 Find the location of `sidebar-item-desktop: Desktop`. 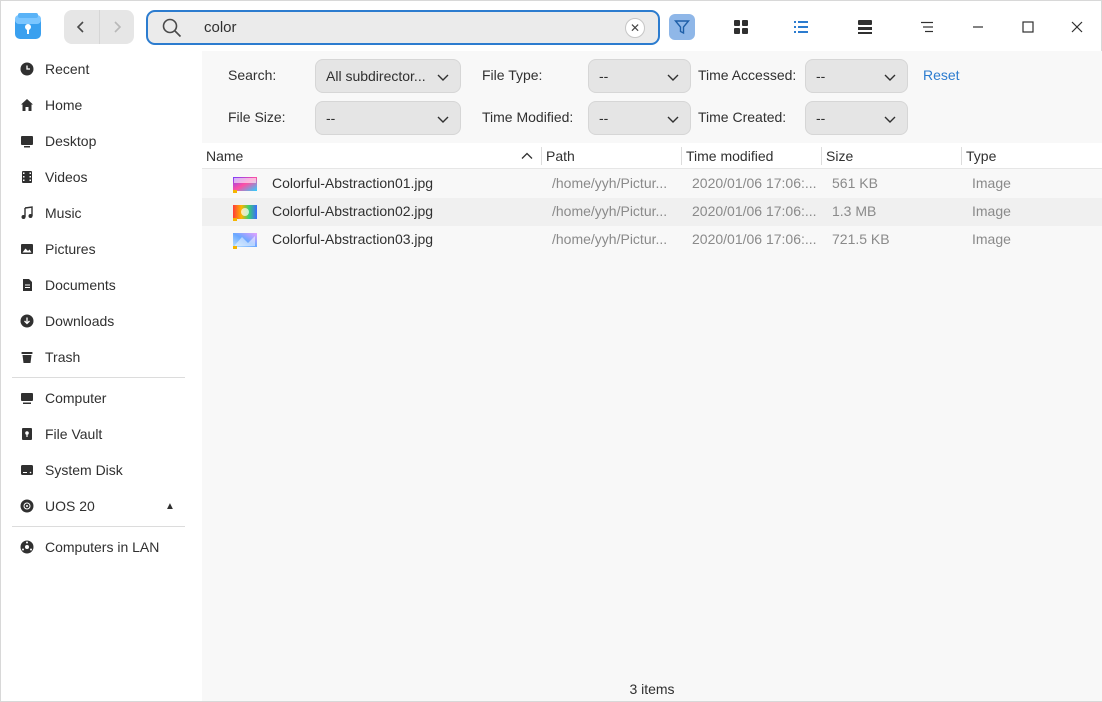

sidebar-item-desktop: Desktop is located at coordinates (101, 141).